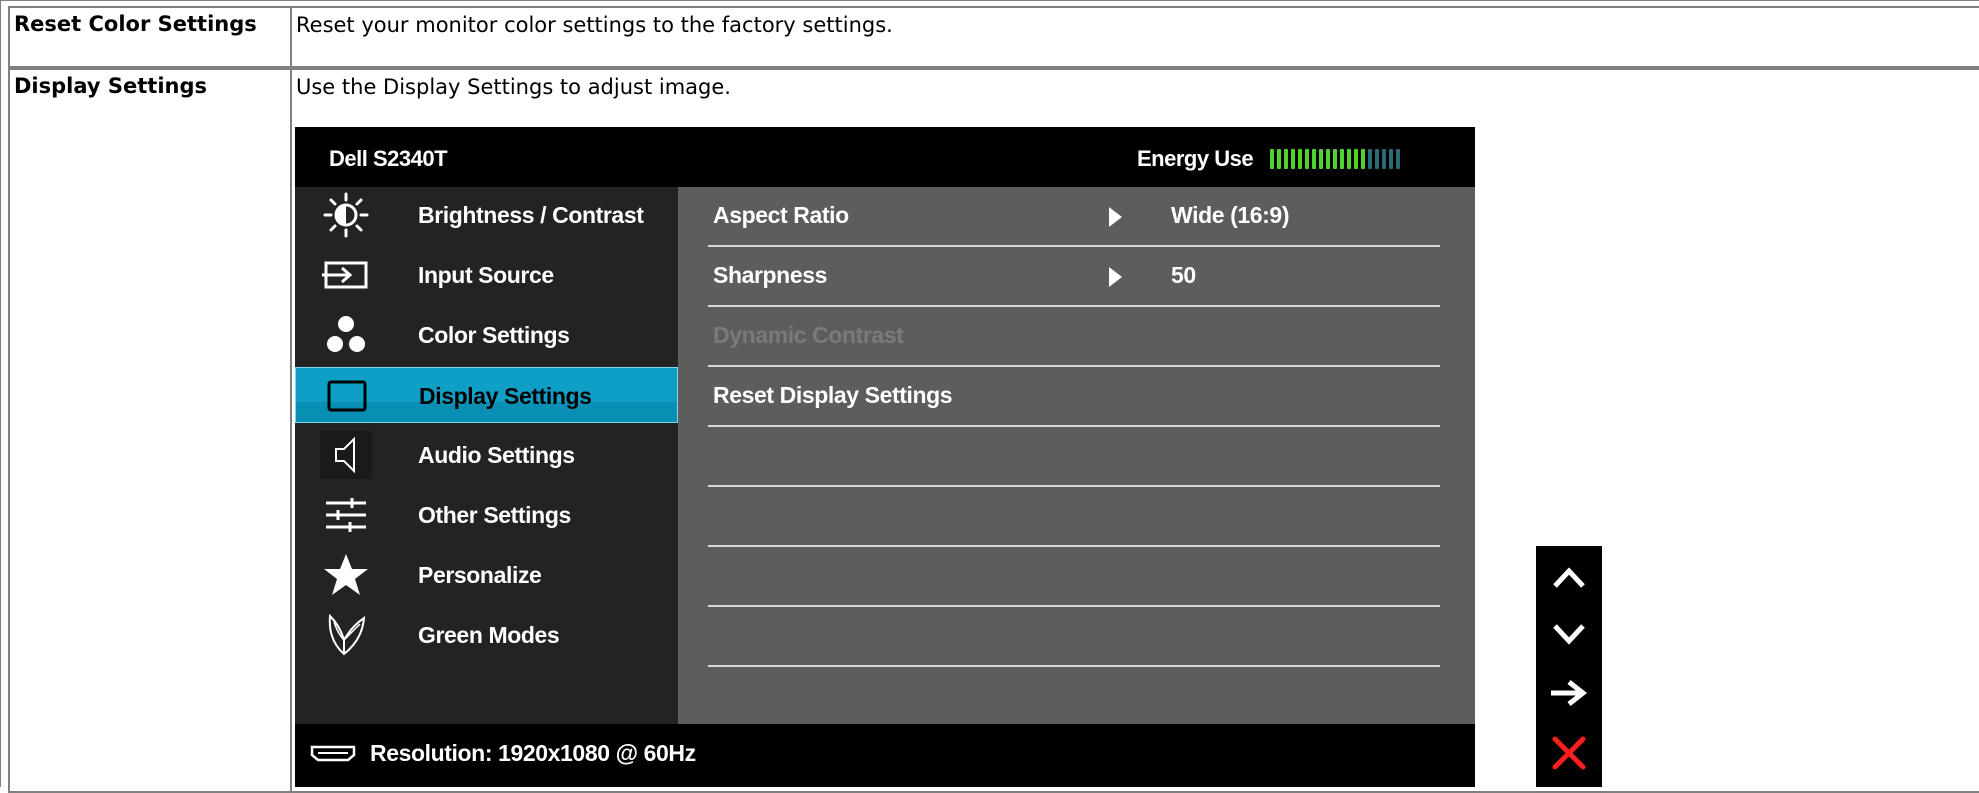 The image size is (1979, 793). I want to click on menu-item-input-source: Input Source, so click(486, 275).